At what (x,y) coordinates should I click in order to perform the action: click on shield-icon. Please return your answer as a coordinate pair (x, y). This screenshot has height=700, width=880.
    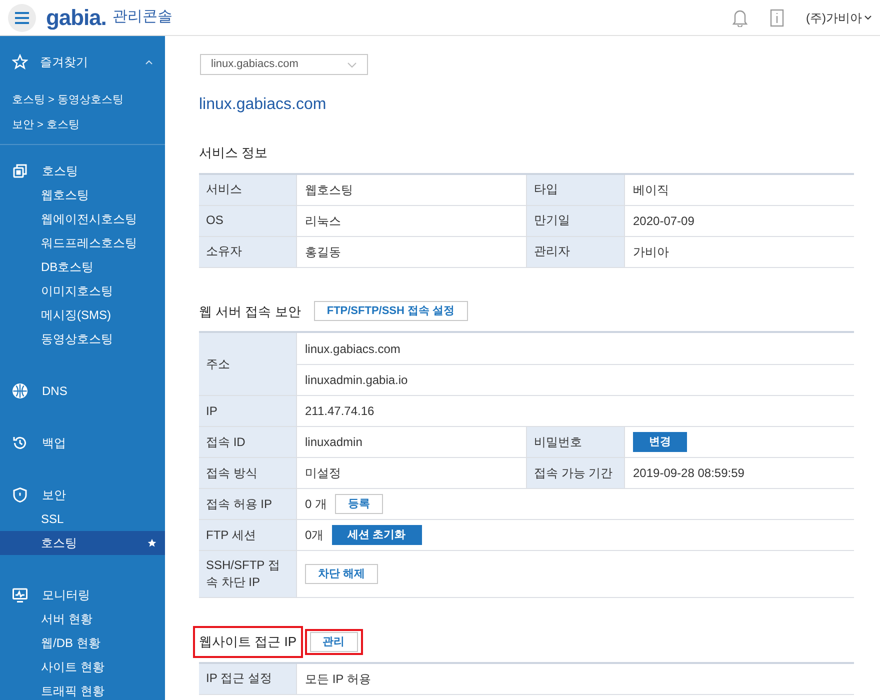
    Looking at the image, I should click on (20, 495).